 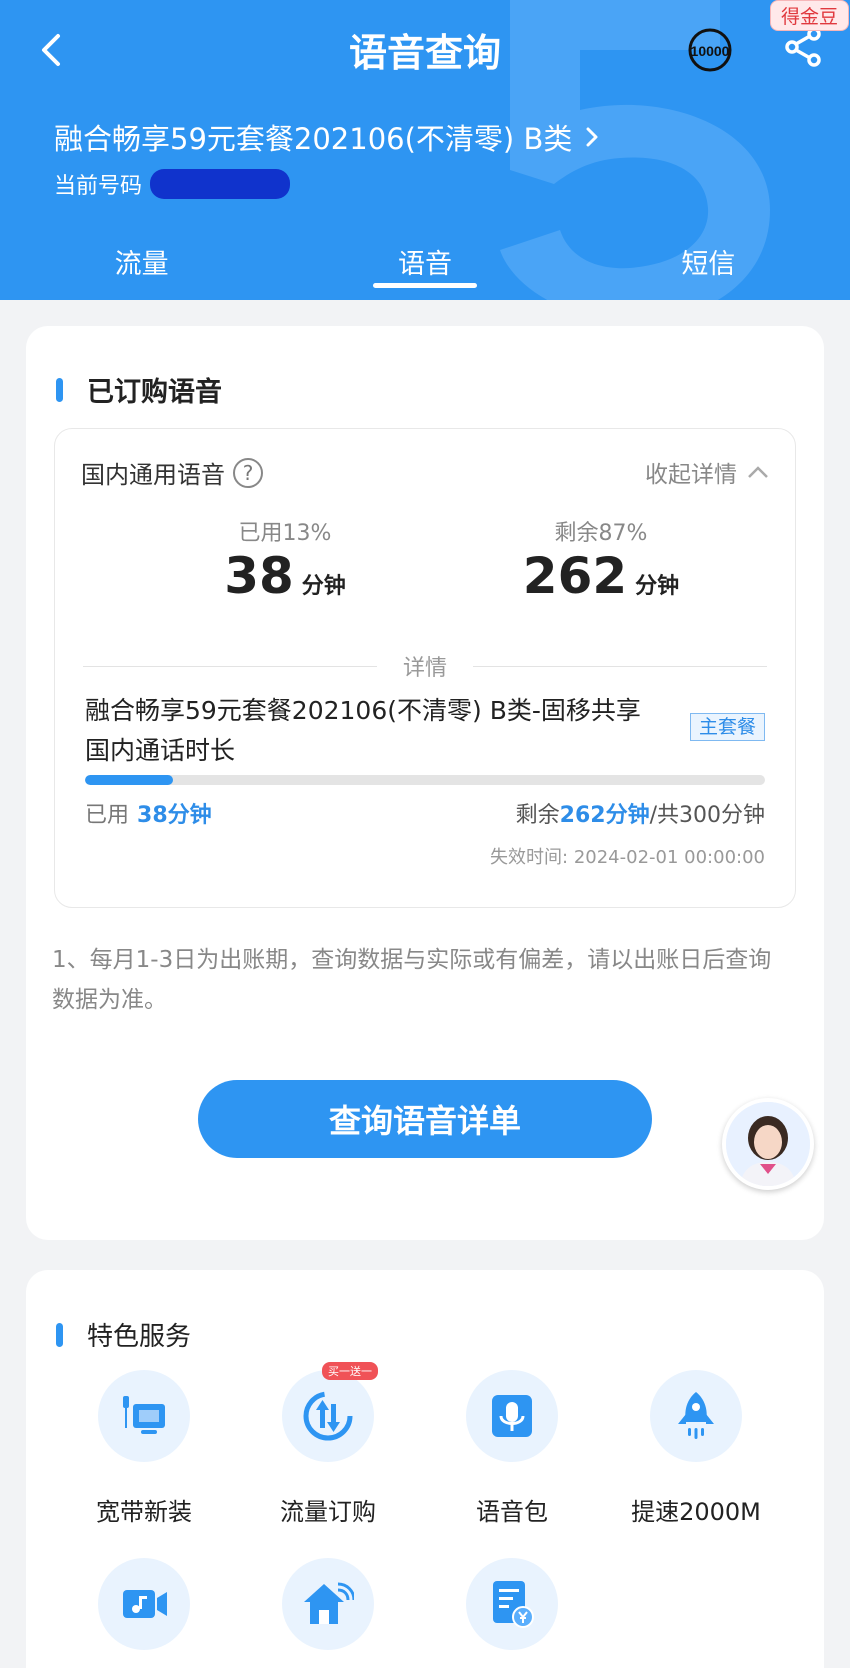 I want to click on nav-bar: 语音查询 10000 得金豆, so click(x=425, y=50).